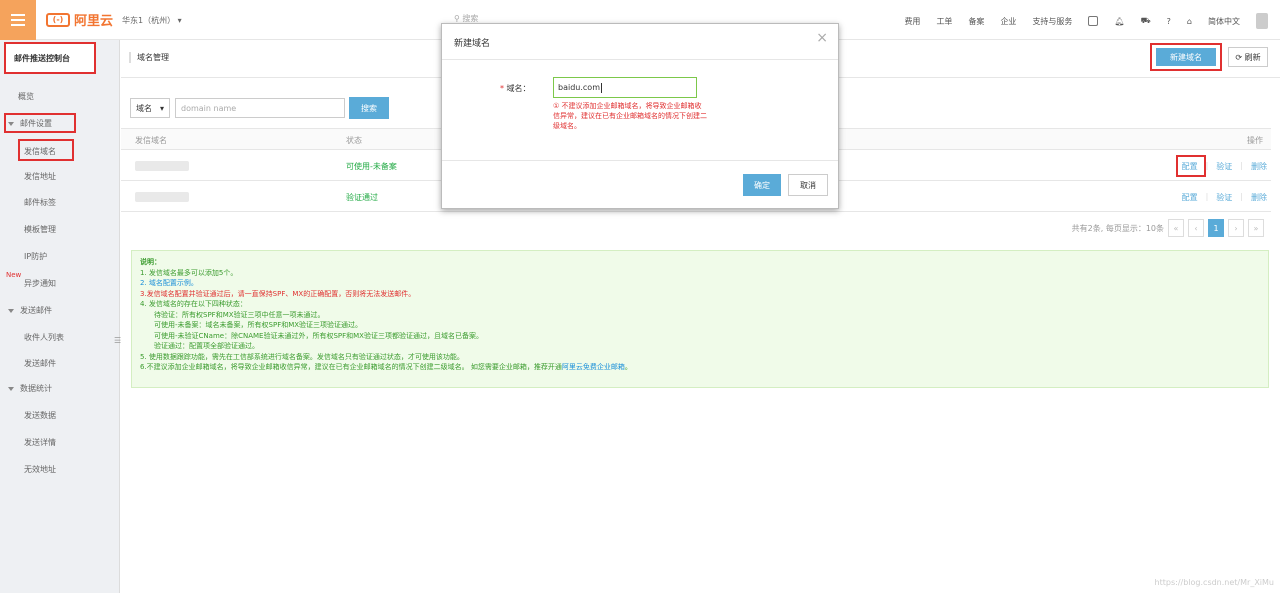  I want to click on new-domain-button: 新建域名, so click(1186, 57).